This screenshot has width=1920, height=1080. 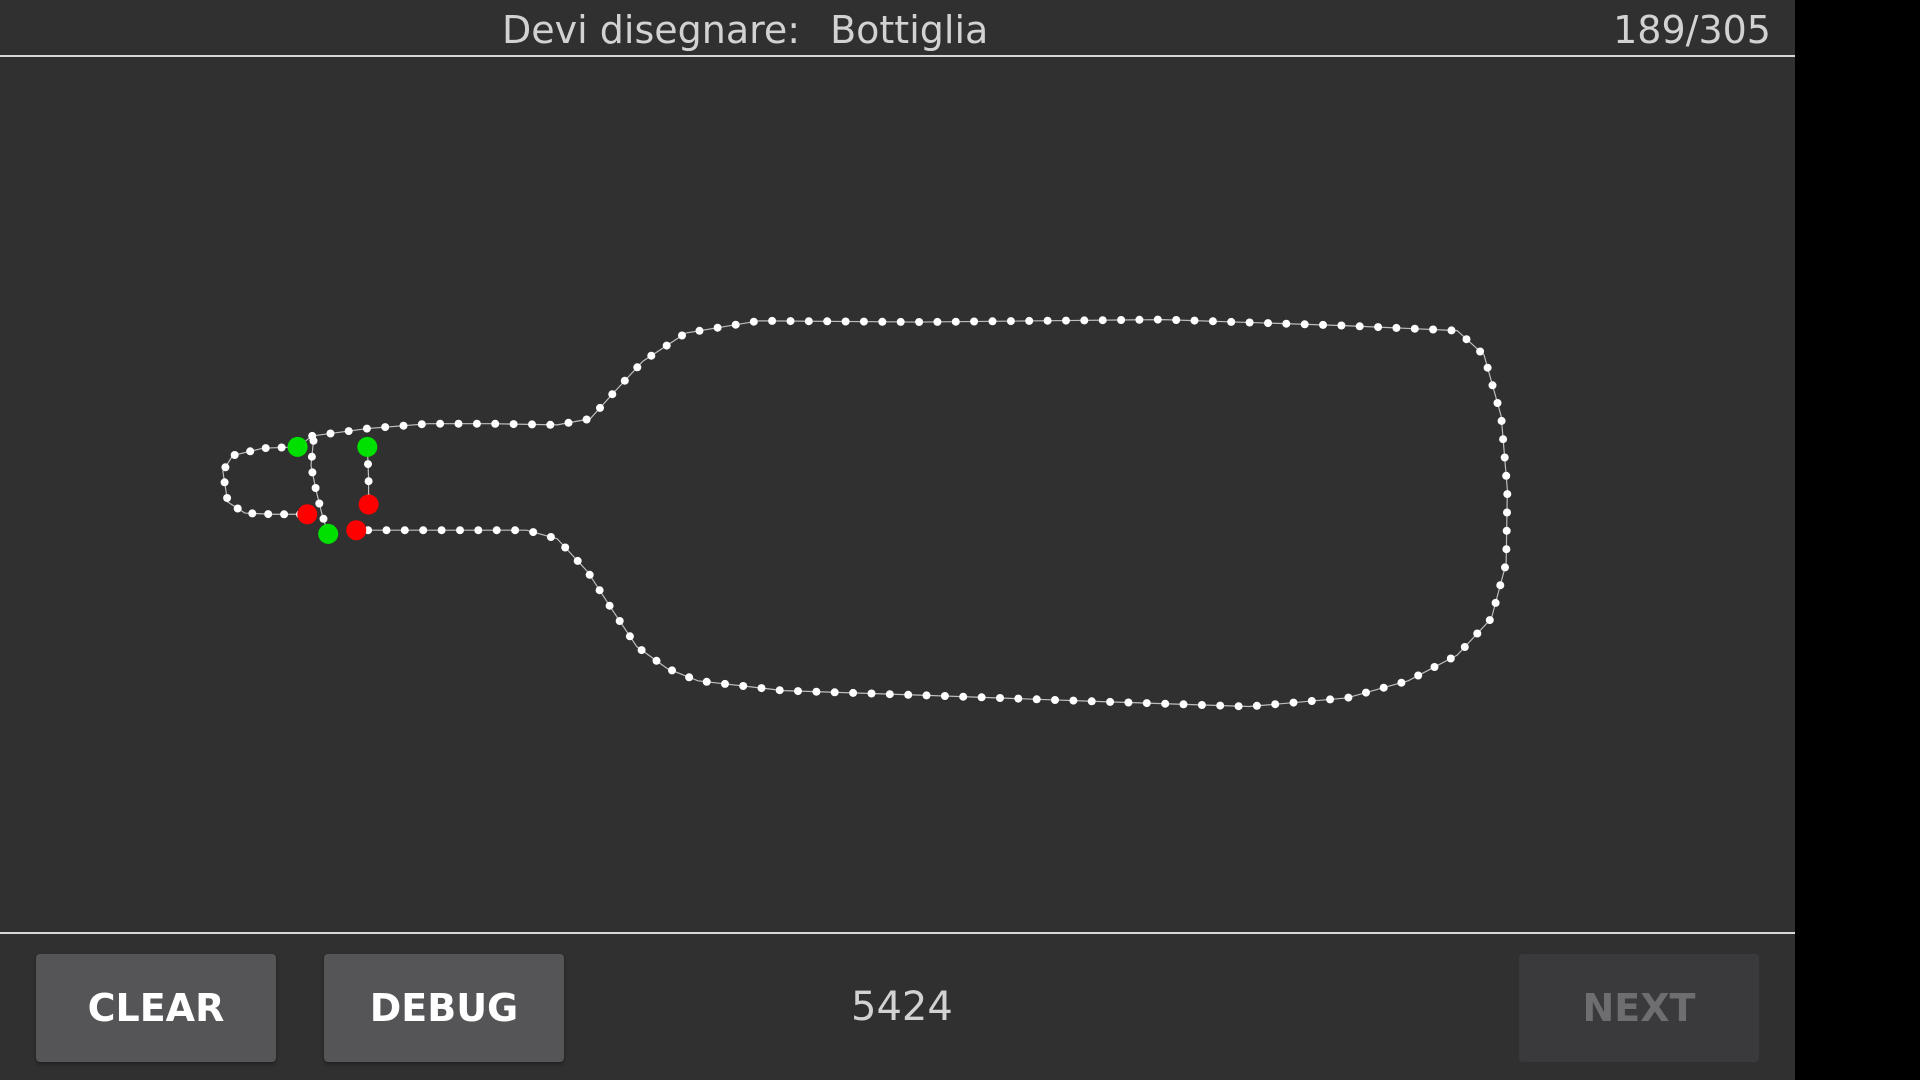 What do you see at coordinates (156, 1008) in the screenshot?
I see `clear-button: CLEAR` at bounding box center [156, 1008].